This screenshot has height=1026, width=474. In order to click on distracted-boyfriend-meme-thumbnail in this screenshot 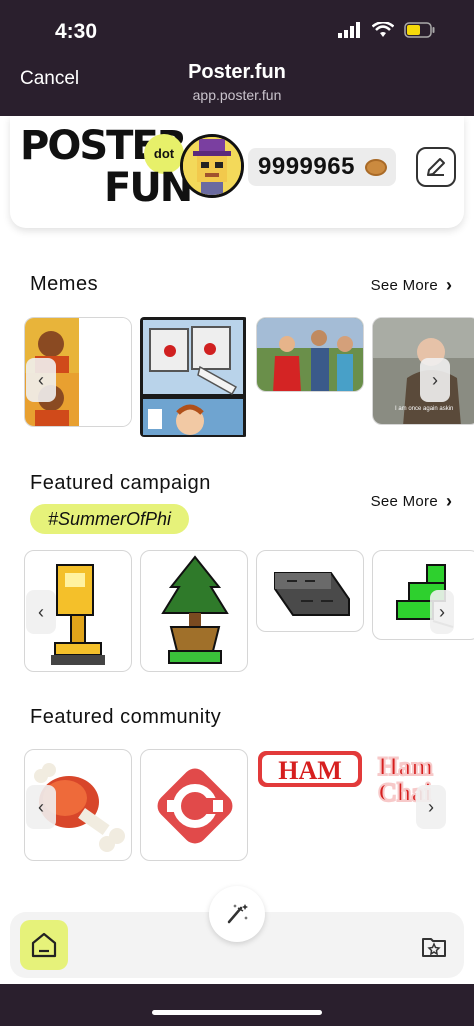, I will do `click(310, 354)`.